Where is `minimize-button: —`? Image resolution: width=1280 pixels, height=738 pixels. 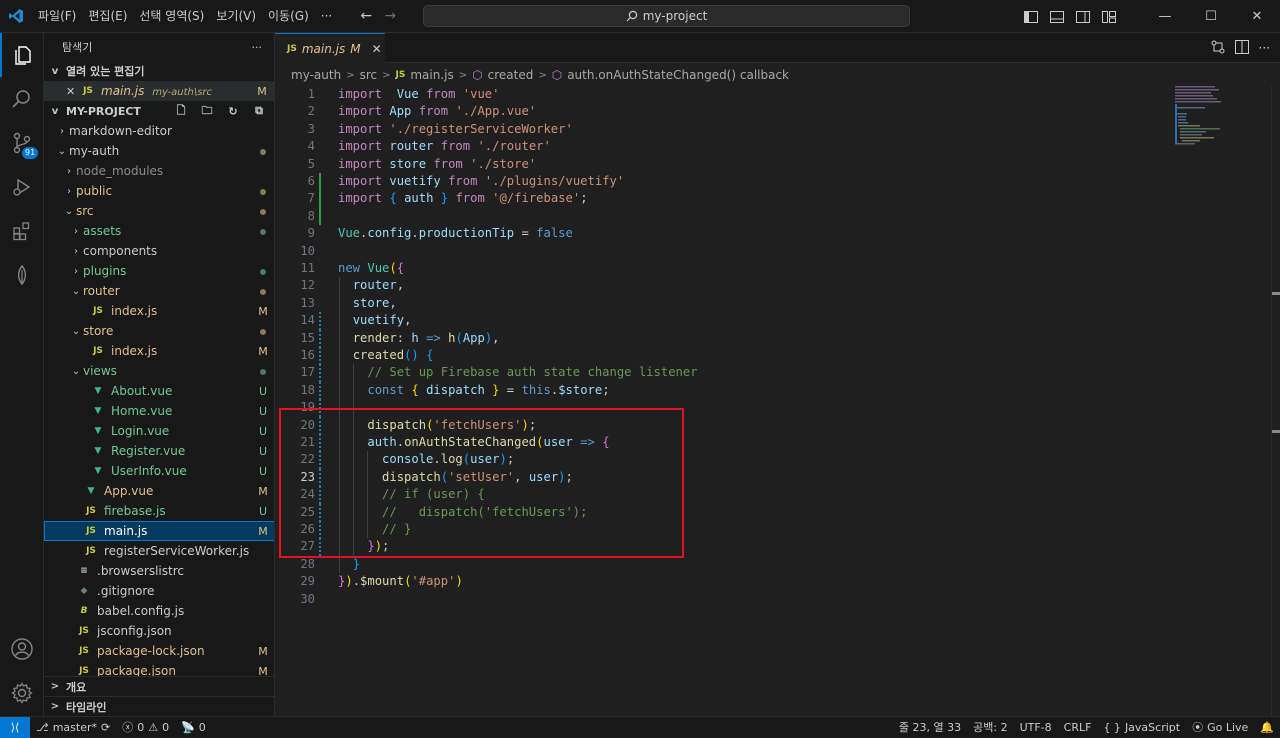
minimize-button: — is located at coordinates (1165, 16).